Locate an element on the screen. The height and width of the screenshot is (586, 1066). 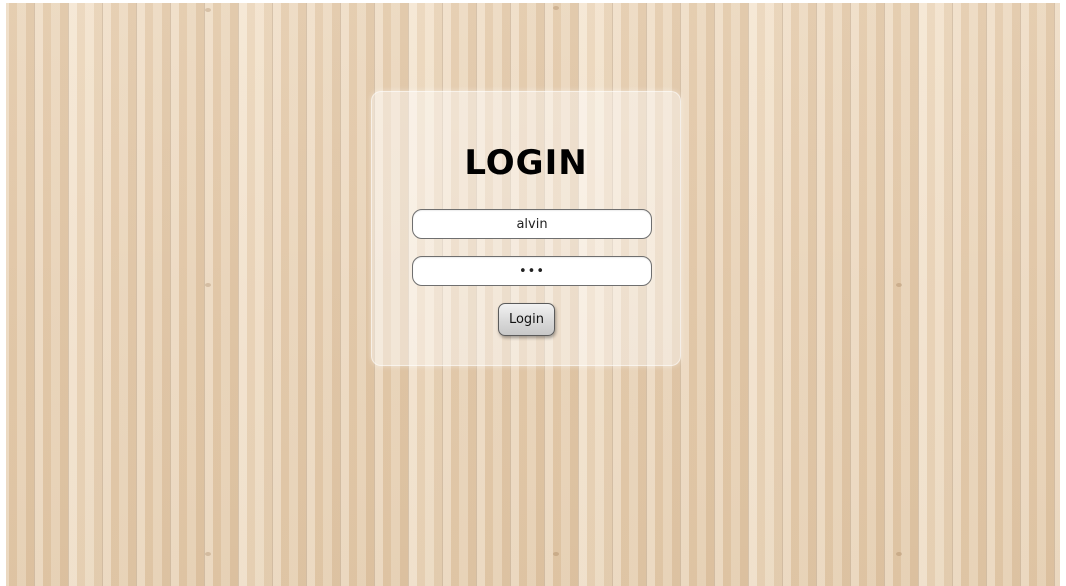
password-input is located at coordinates (532, 271).